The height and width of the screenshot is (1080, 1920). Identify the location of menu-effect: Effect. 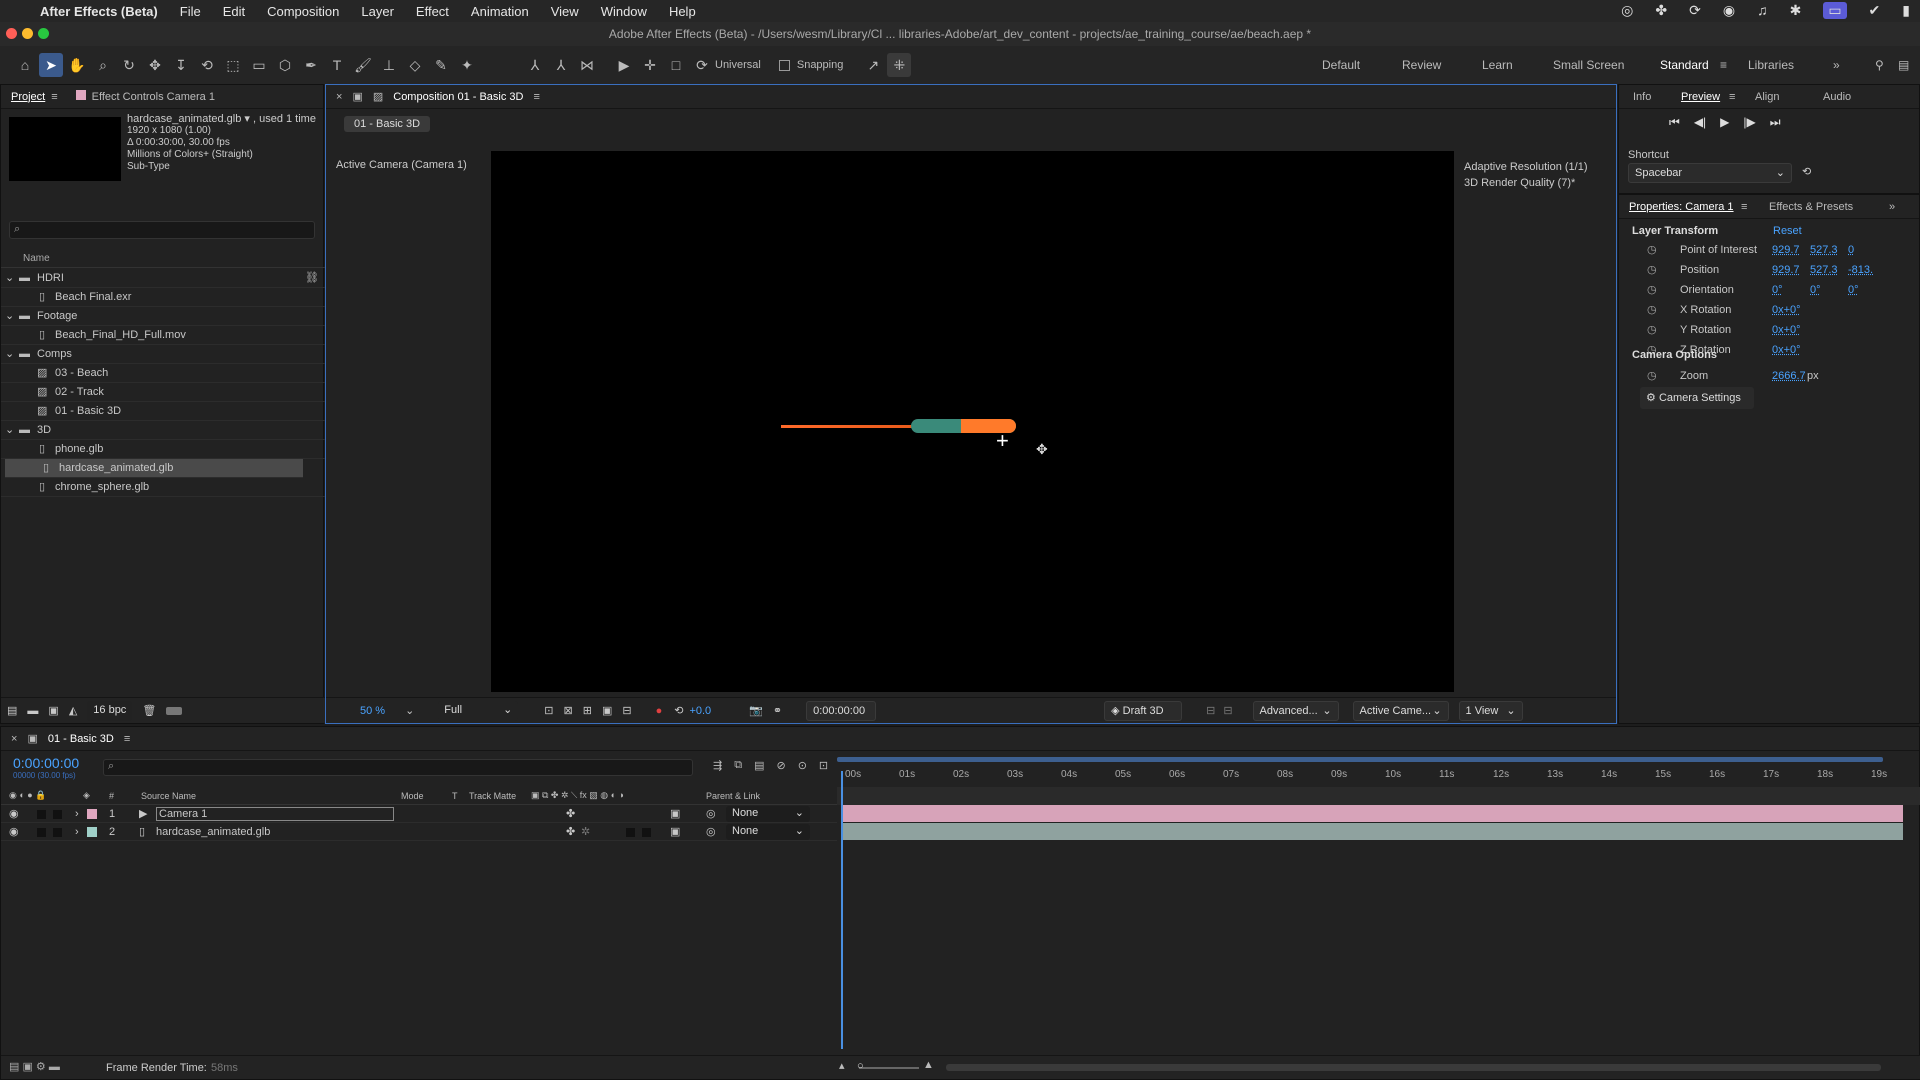
(432, 11).